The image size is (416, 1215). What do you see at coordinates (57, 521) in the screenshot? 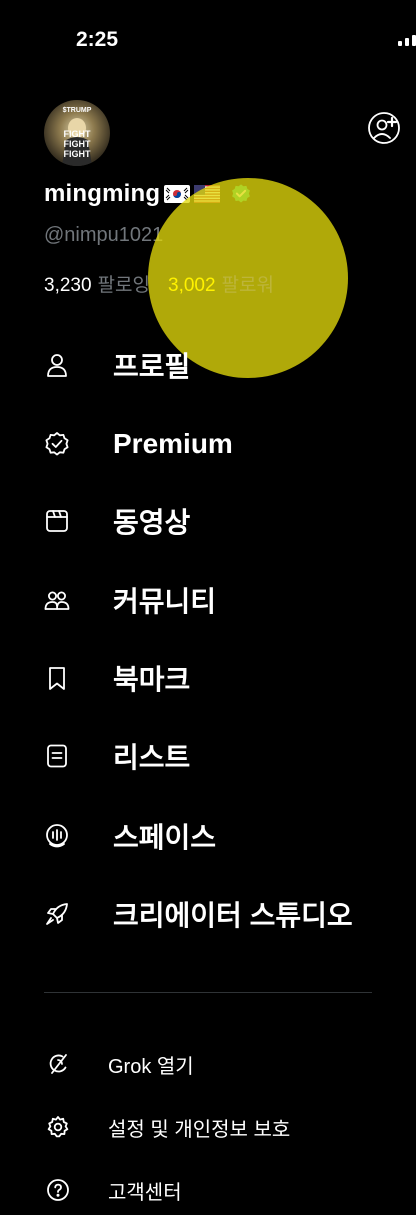
I see `video-icon` at bounding box center [57, 521].